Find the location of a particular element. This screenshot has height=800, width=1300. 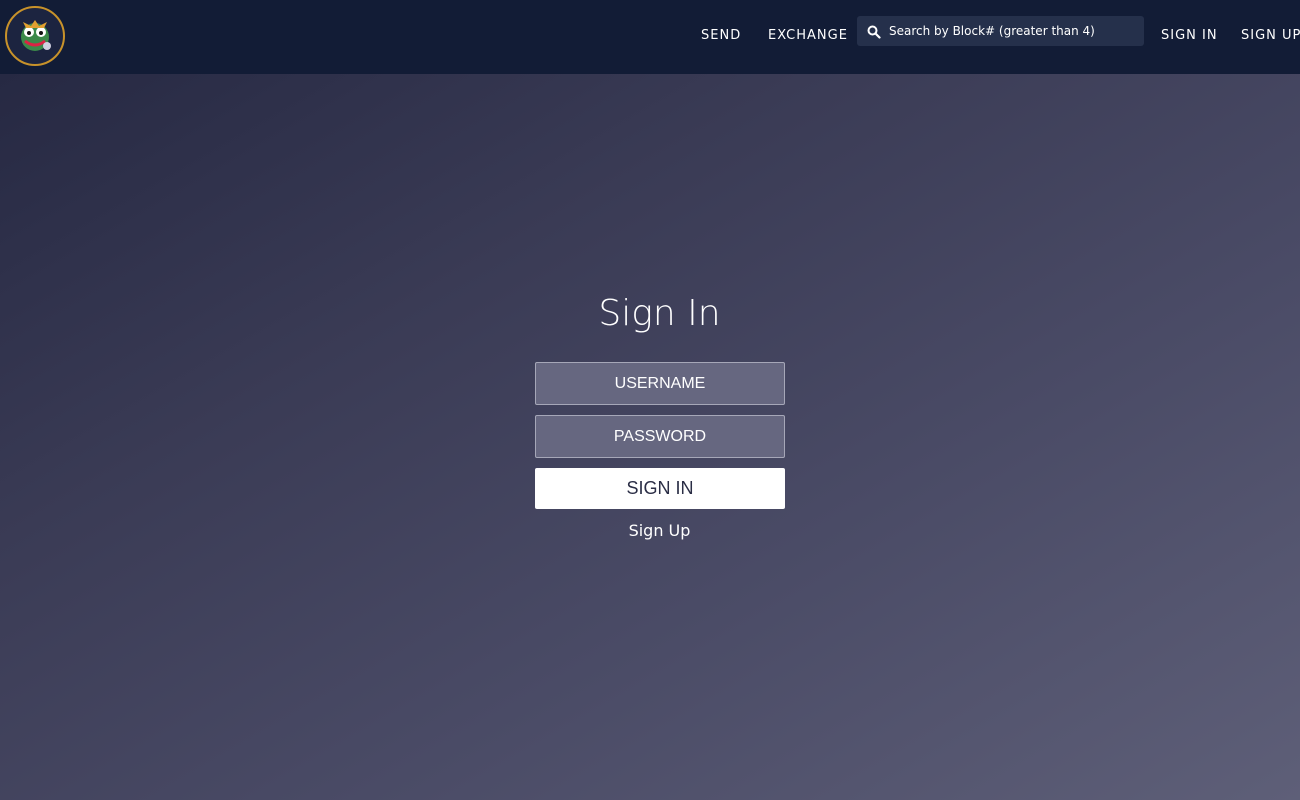

nav-link-sign-in: SIGN IN is located at coordinates (1189, 35).